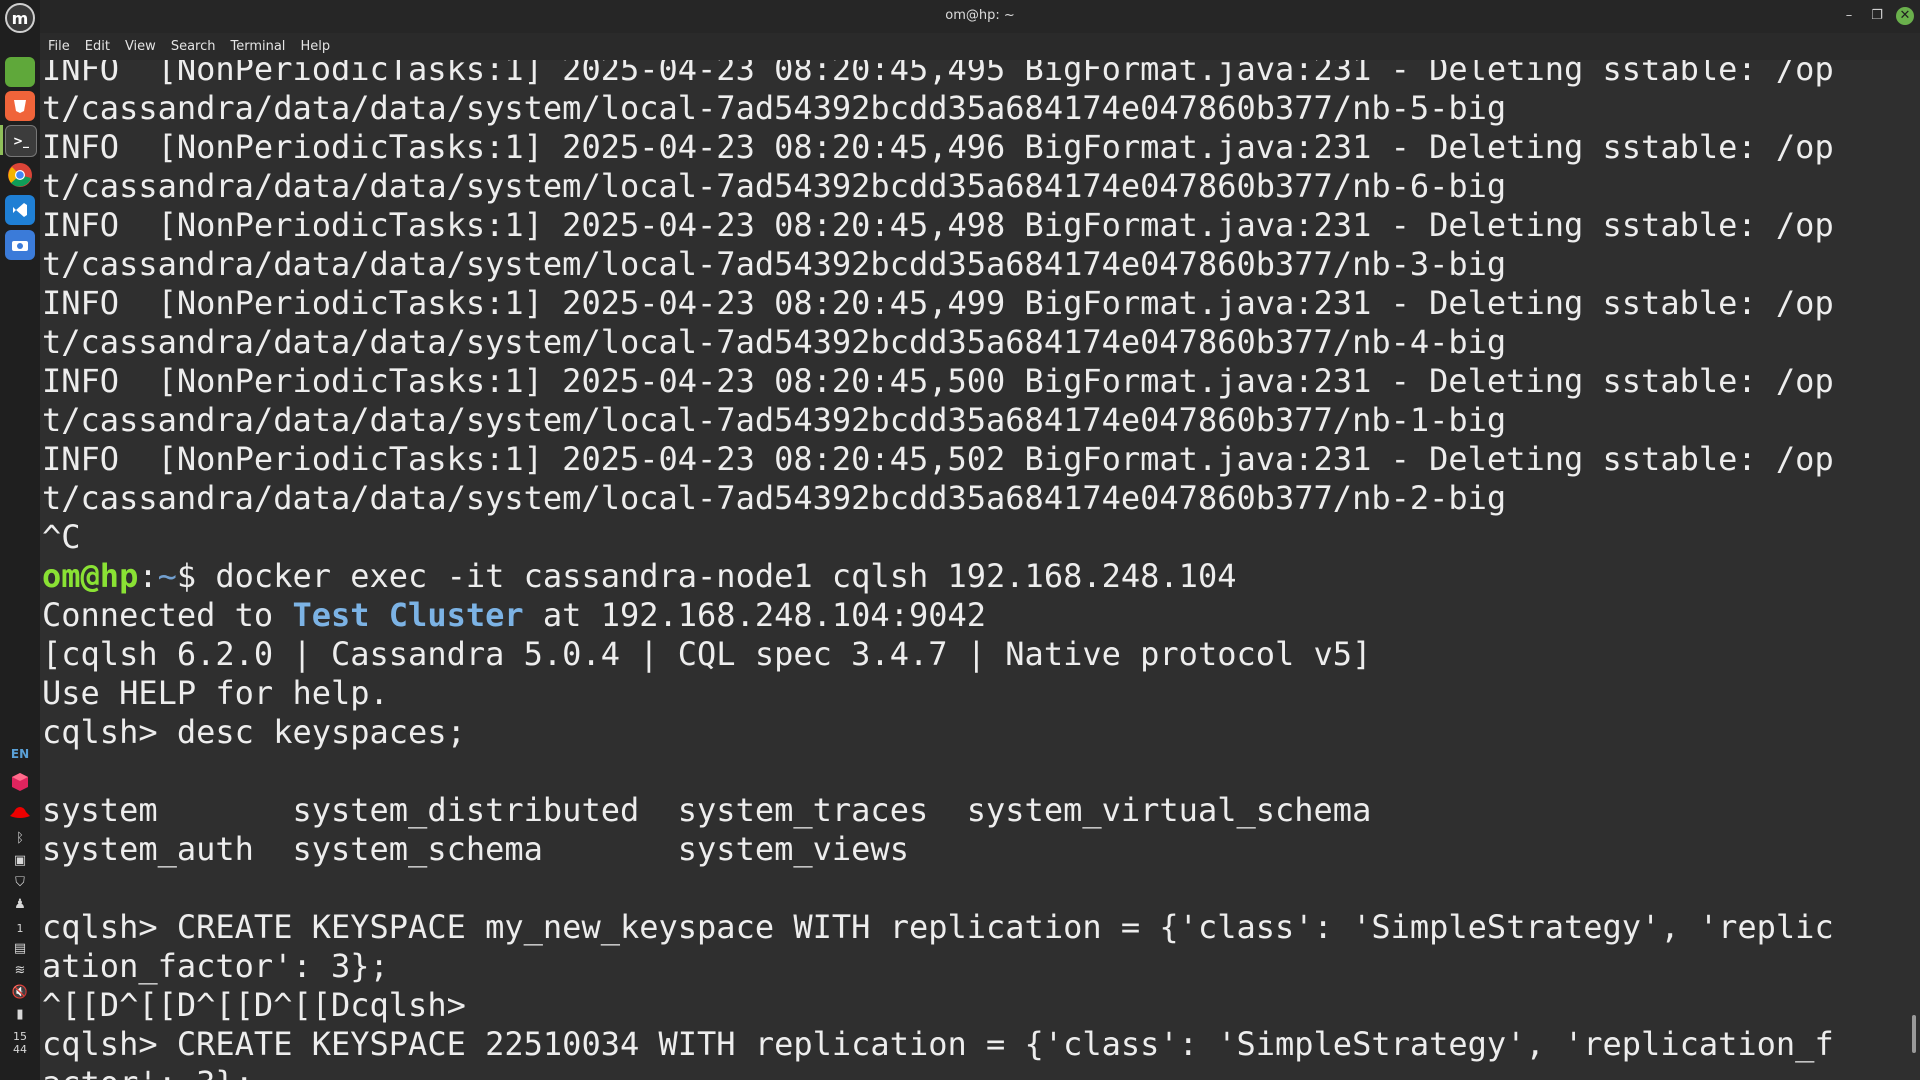  Describe the element at coordinates (1877, 16) in the screenshot. I see `maximize-button: ❐` at that location.